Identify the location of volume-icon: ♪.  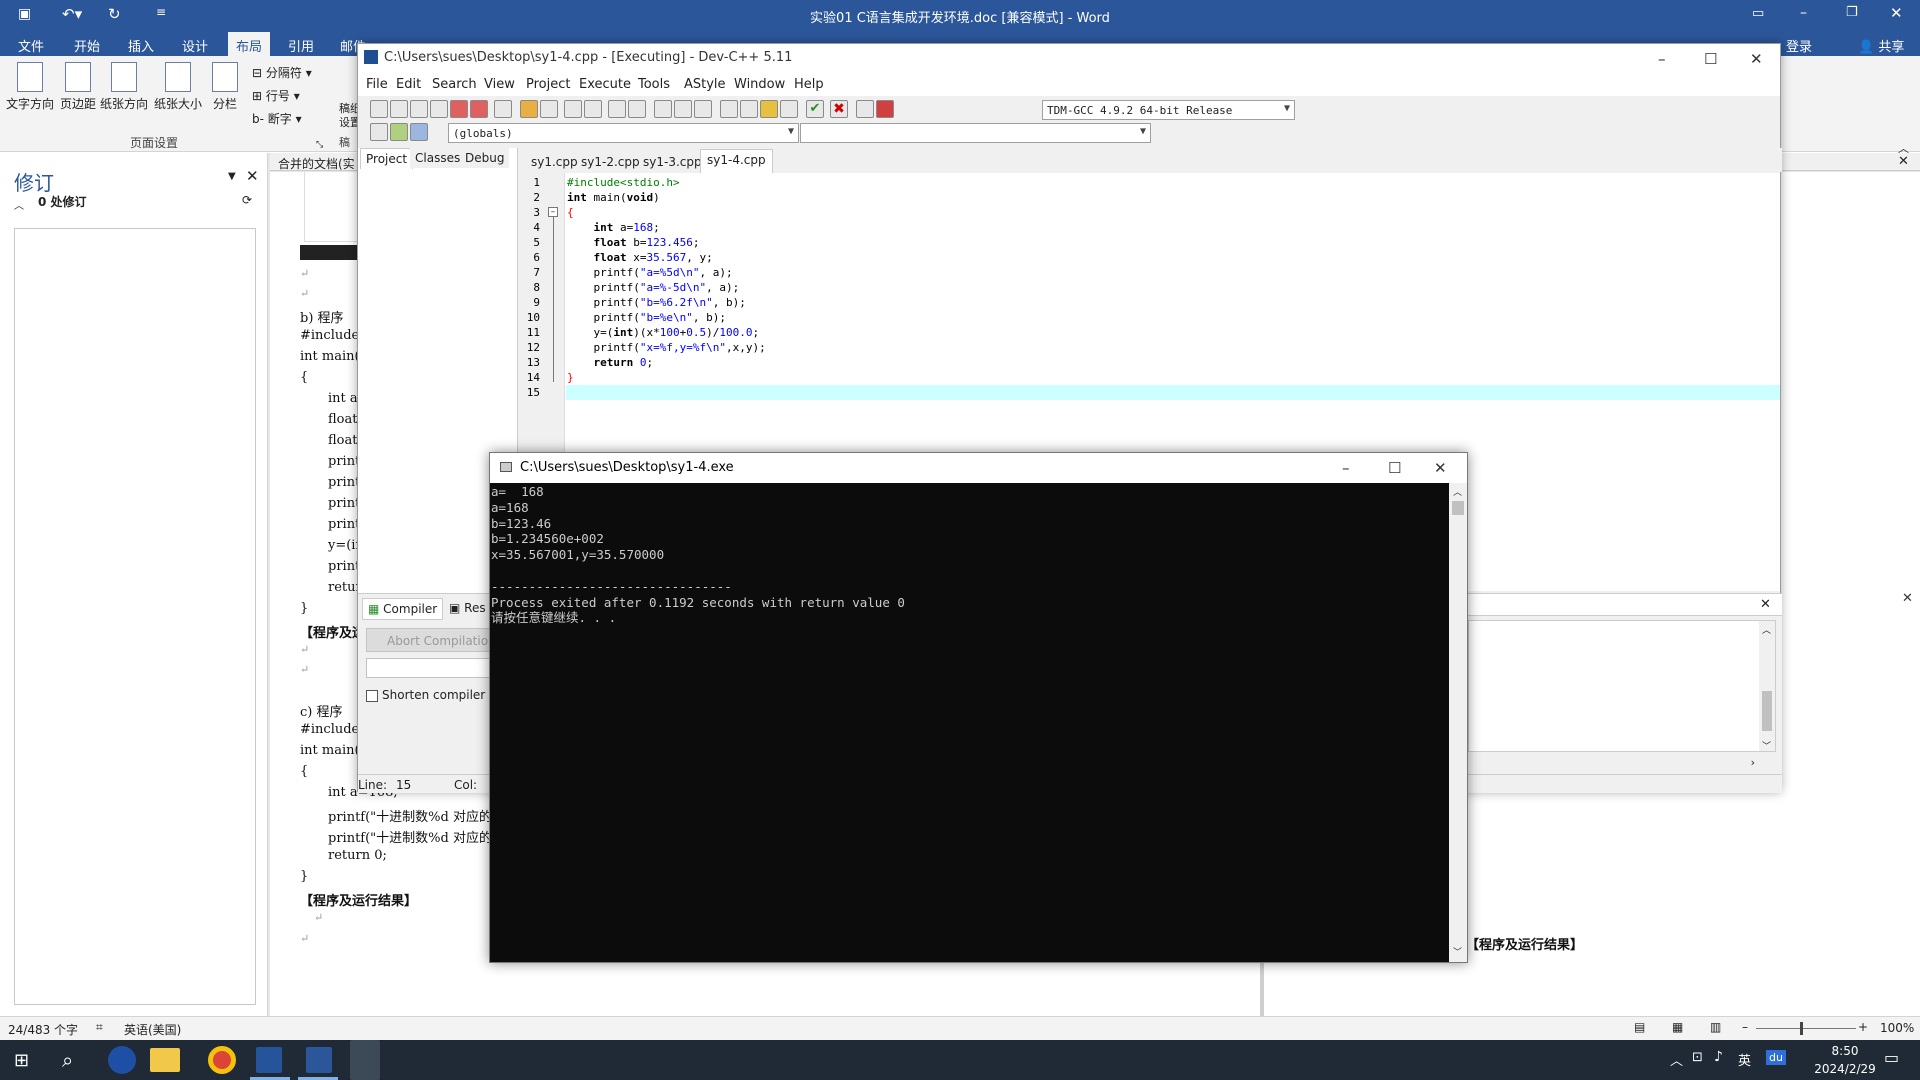
(1718, 1057).